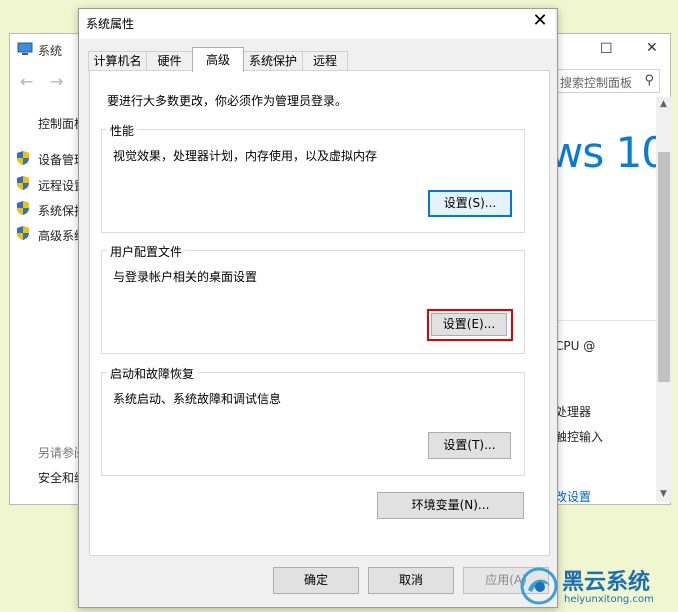  I want to click on tab-computer-name: 计算机名, so click(117, 61).